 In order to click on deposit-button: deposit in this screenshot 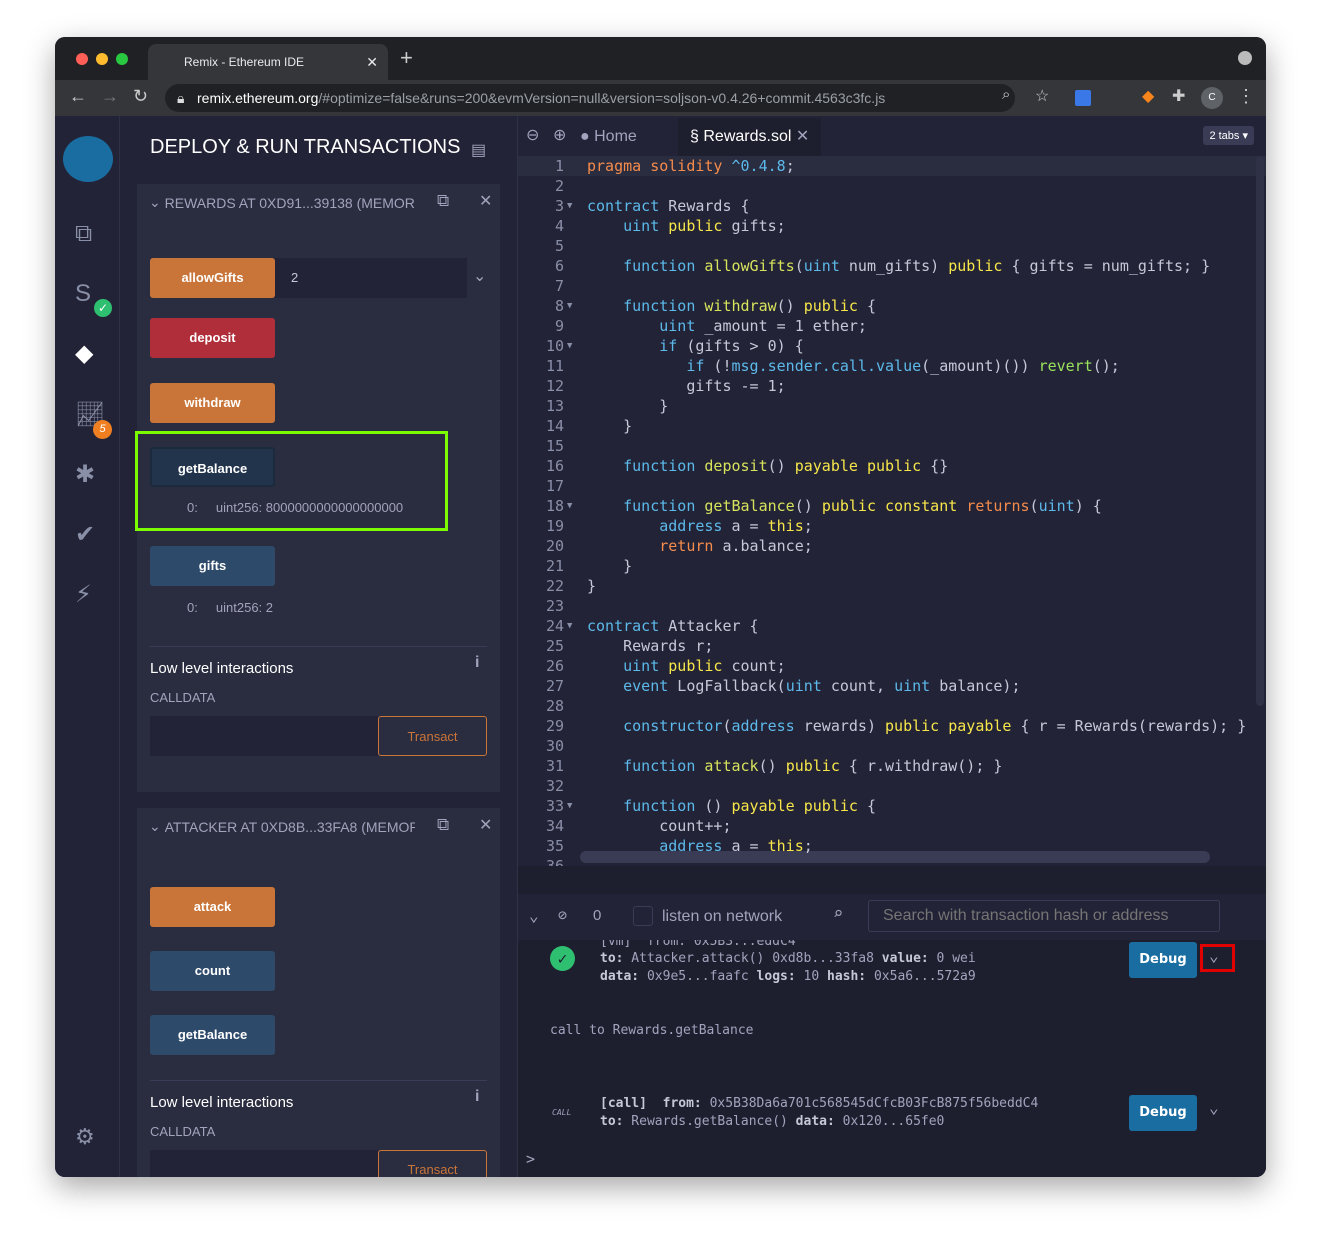, I will do `click(212, 338)`.